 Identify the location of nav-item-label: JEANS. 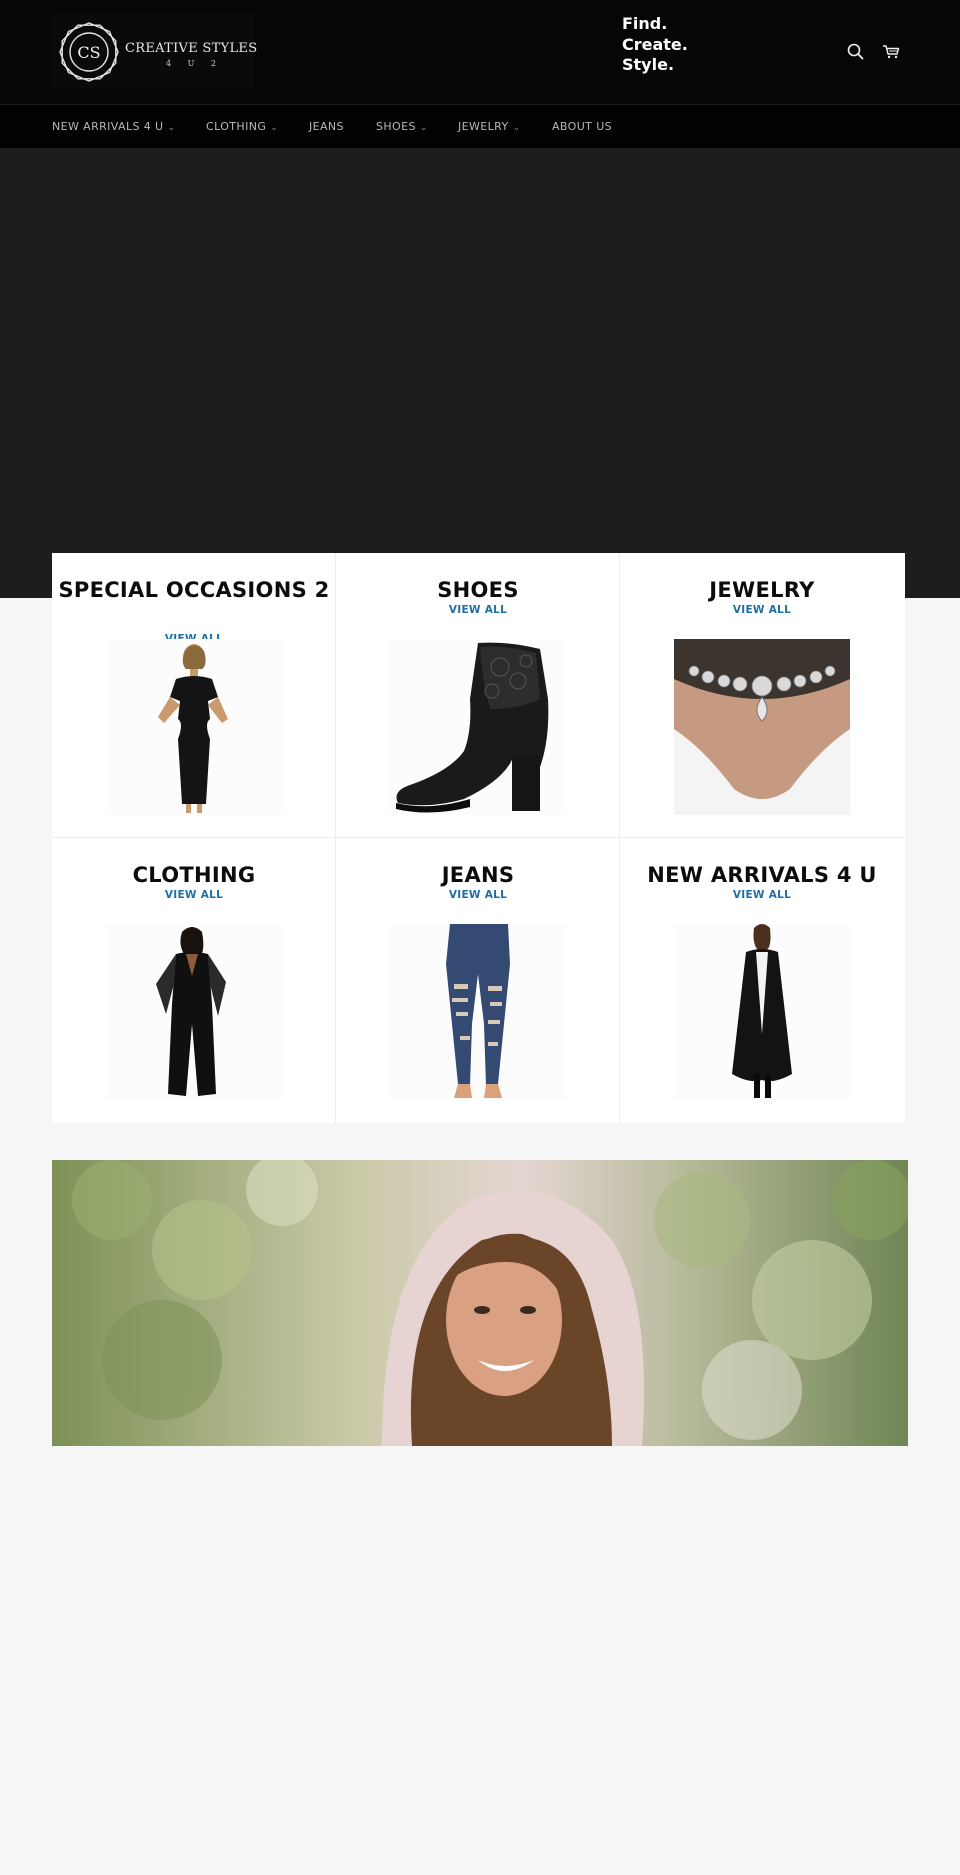
(326, 126).